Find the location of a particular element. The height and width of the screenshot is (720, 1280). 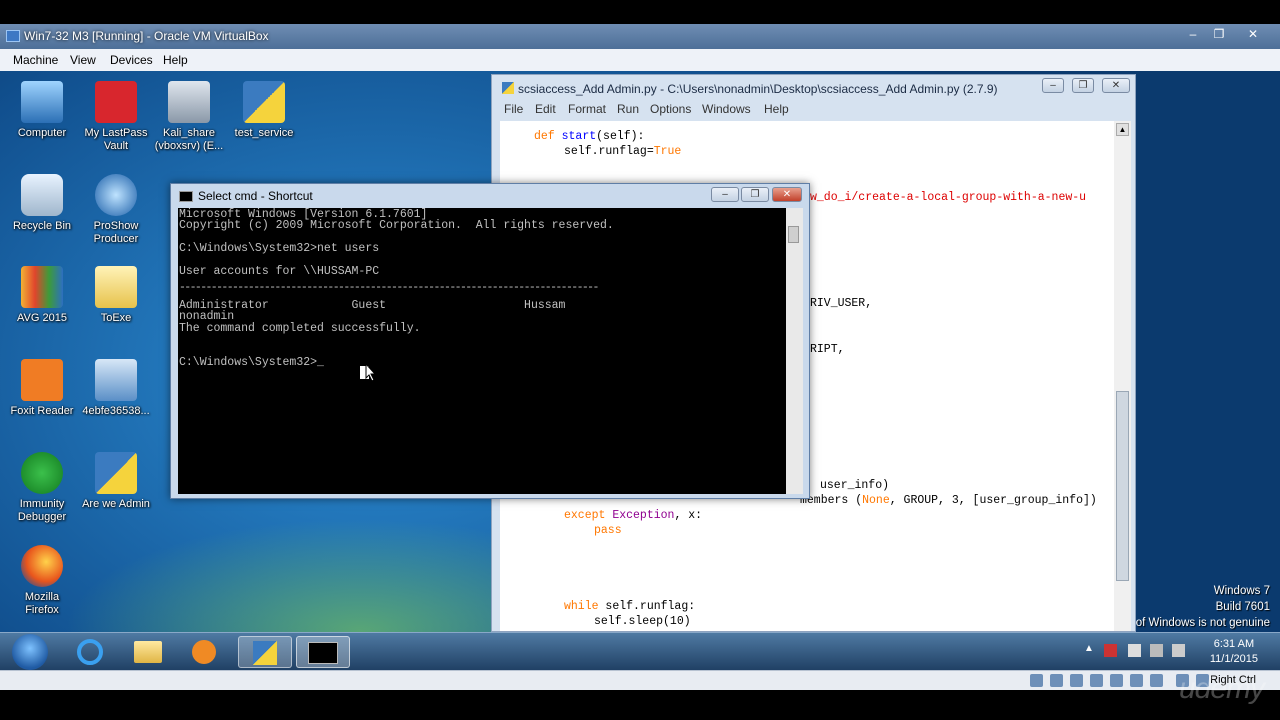

code-line: self.sleep(10) is located at coordinates (642, 621).